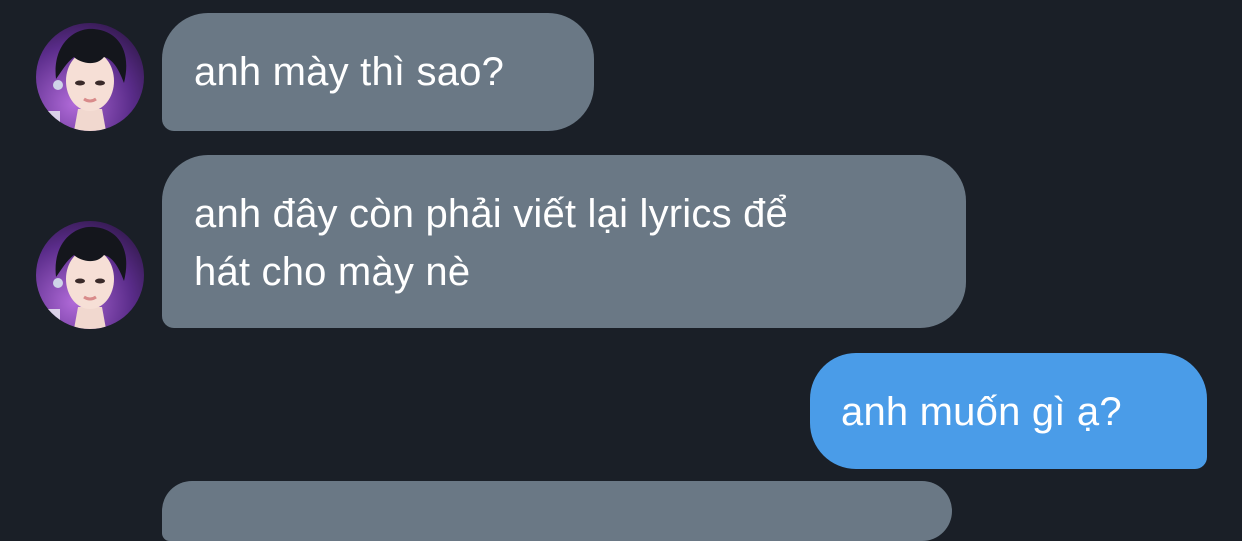 This screenshot has width=1242, height=541. I want to click on message-bubble-incoming-partial, so click(557, 511).